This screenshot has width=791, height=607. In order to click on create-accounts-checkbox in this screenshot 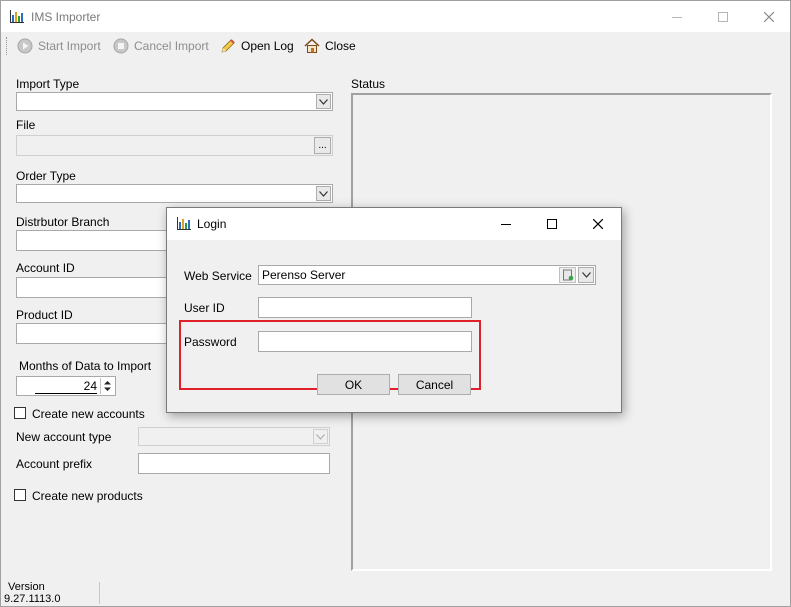, I will do `click(20, 413)`.